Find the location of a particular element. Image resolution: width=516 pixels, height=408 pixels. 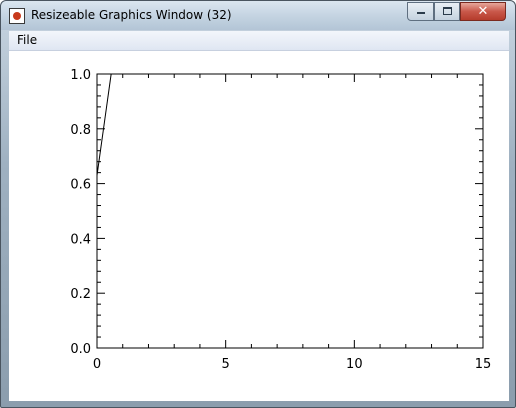

maximize-icon is located at coordinates (447, 11).